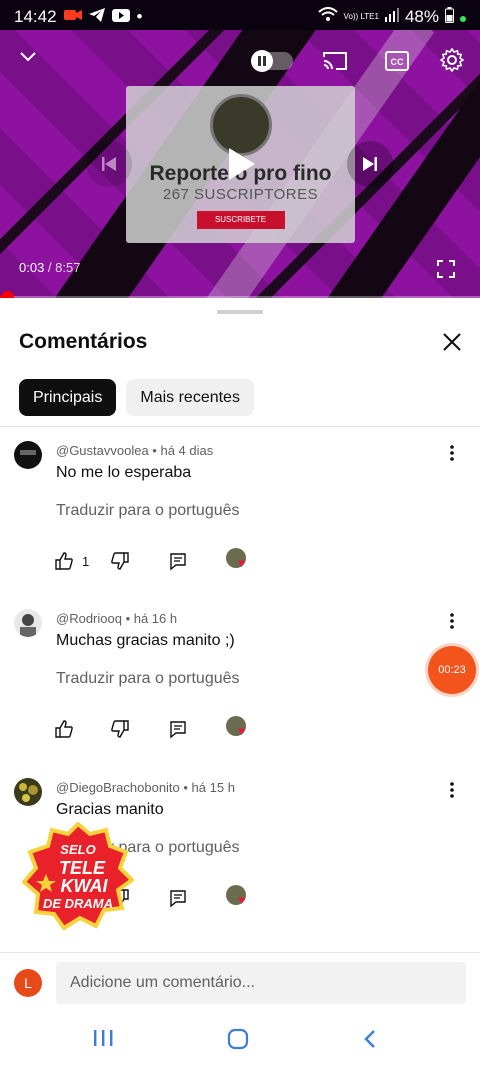  I want to click on sort-chips: Principais Mais recentes, so click(136, 397).